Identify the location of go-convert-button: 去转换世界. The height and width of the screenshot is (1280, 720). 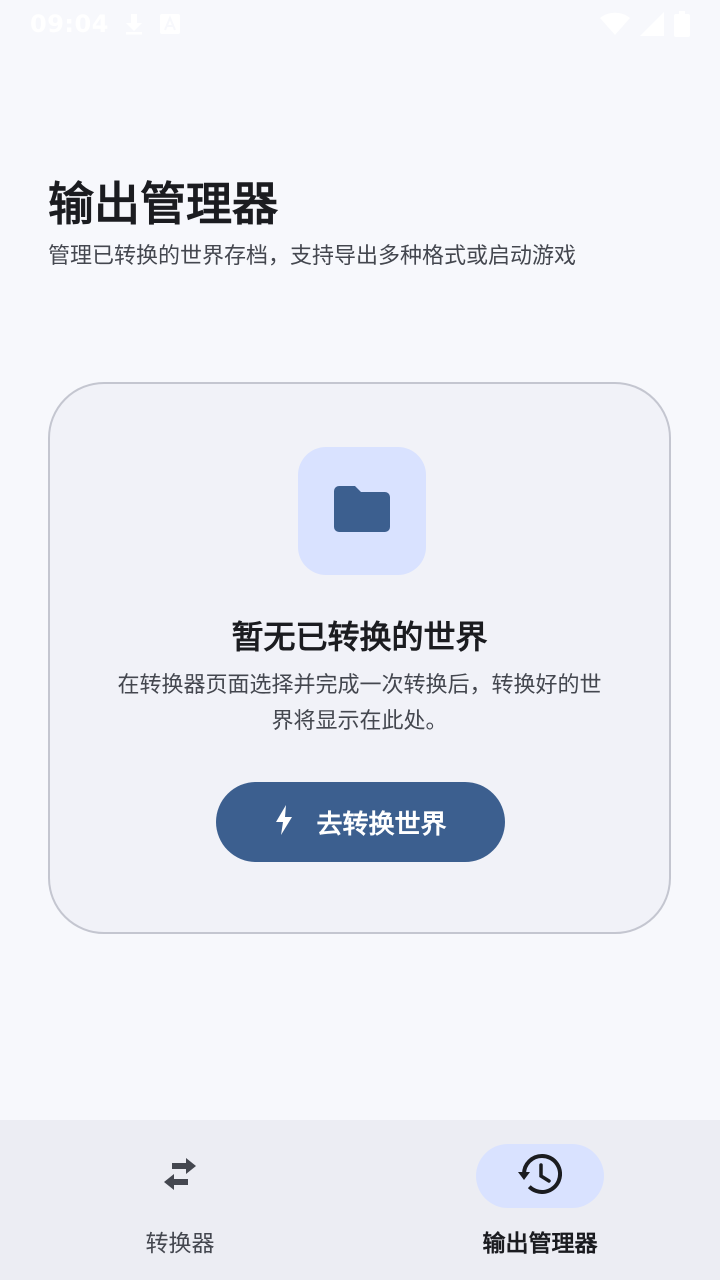
(360, 822).